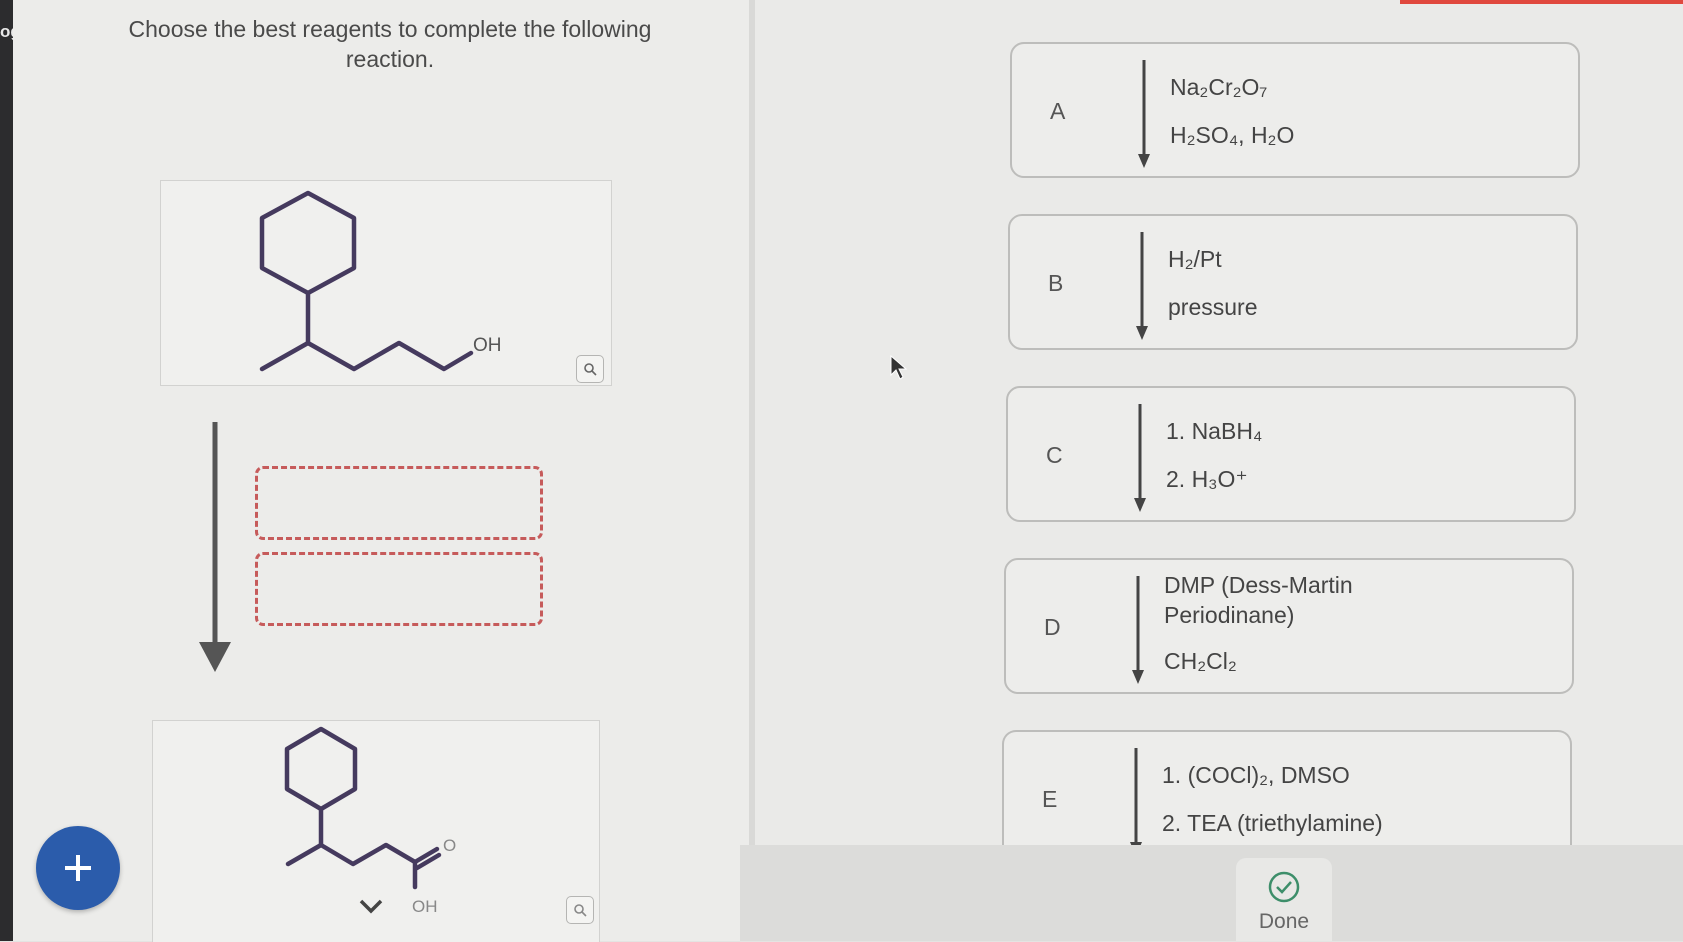 Image resolution: width=1683 pixels, height=942 pixels. I want to click on option-reagent-line-2: 2. TEA (triethylamine), so click(1272, 823).